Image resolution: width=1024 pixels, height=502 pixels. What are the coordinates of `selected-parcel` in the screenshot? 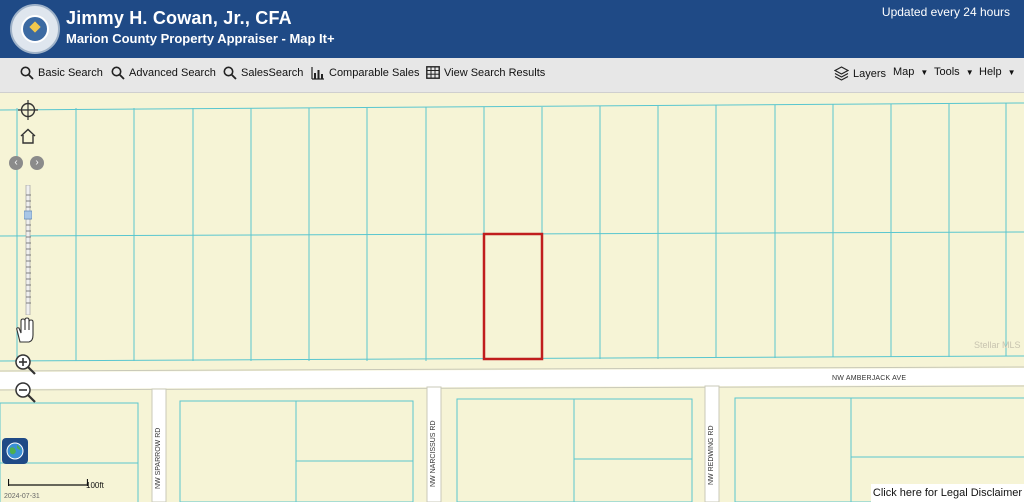 It's located at (513, 296).